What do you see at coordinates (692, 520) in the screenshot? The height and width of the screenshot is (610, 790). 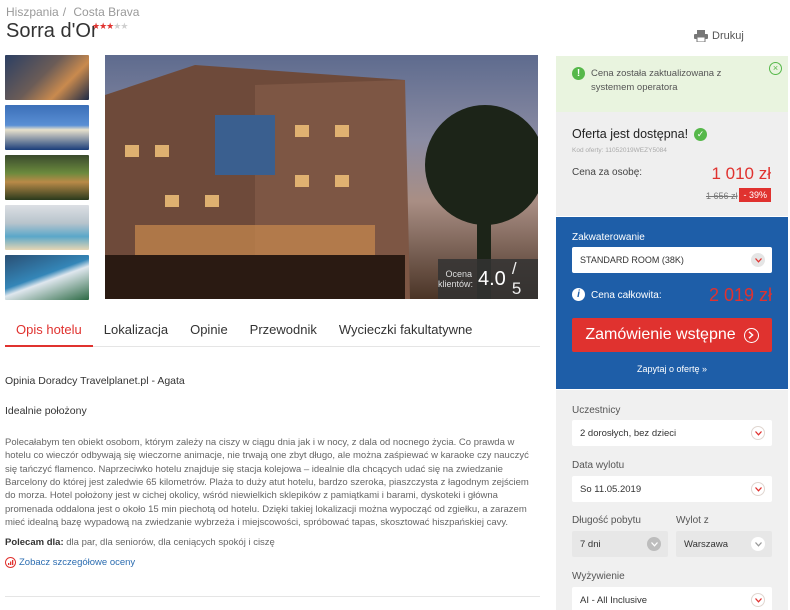 I see `departure-airport-label: Wylot z` at bounding box center [692, 520].